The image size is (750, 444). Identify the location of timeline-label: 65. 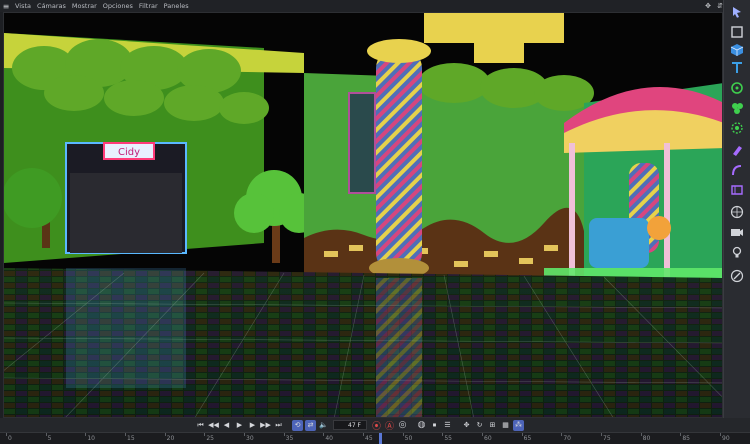
(527, 438).